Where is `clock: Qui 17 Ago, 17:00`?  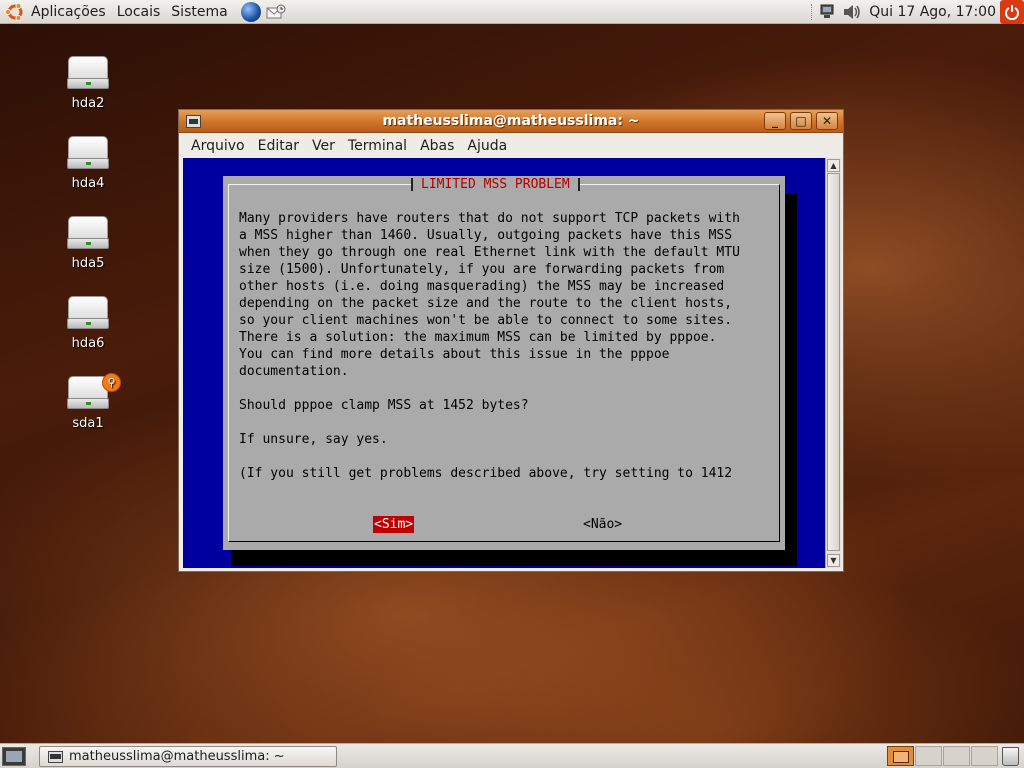 clock: Qui 17 Ago, 17:00 is located at coordinates (932, 12).